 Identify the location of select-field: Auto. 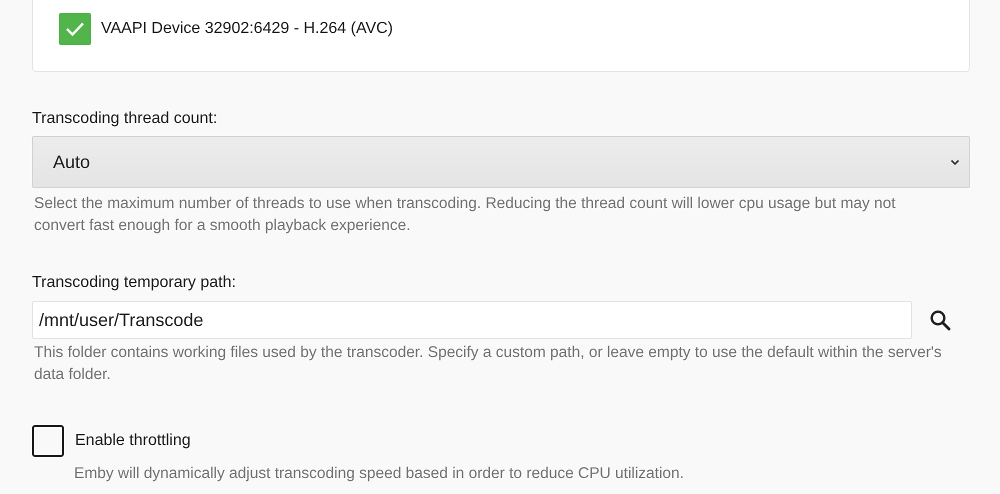
(501, 162).